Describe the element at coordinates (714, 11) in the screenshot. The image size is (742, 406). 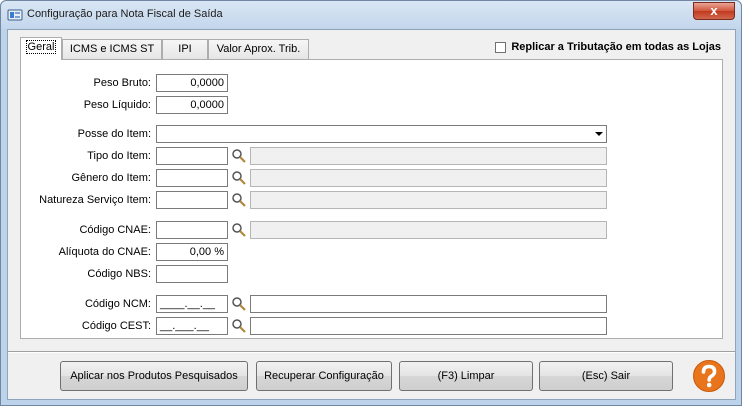
I see `close-button: x` at that location.